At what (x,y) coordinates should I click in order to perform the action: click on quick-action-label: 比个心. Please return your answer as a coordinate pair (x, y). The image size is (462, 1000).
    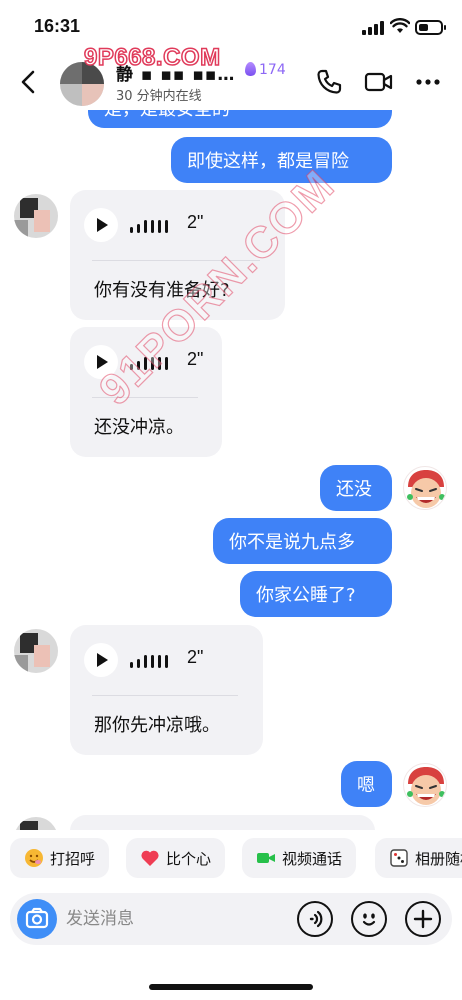
    Looking at the image, I should click on (189, 858).